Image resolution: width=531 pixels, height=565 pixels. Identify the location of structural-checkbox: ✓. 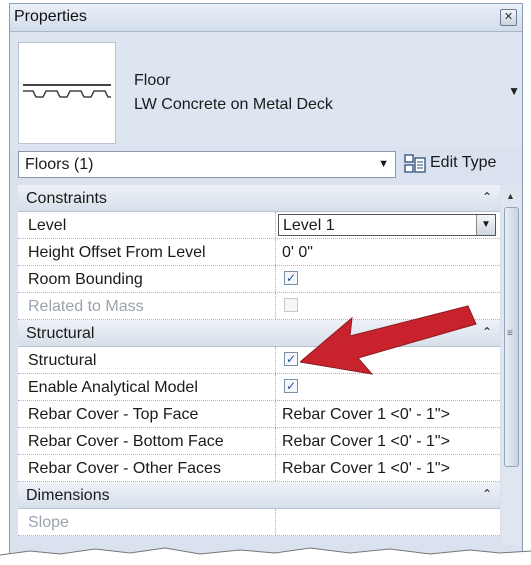
(291, 359).